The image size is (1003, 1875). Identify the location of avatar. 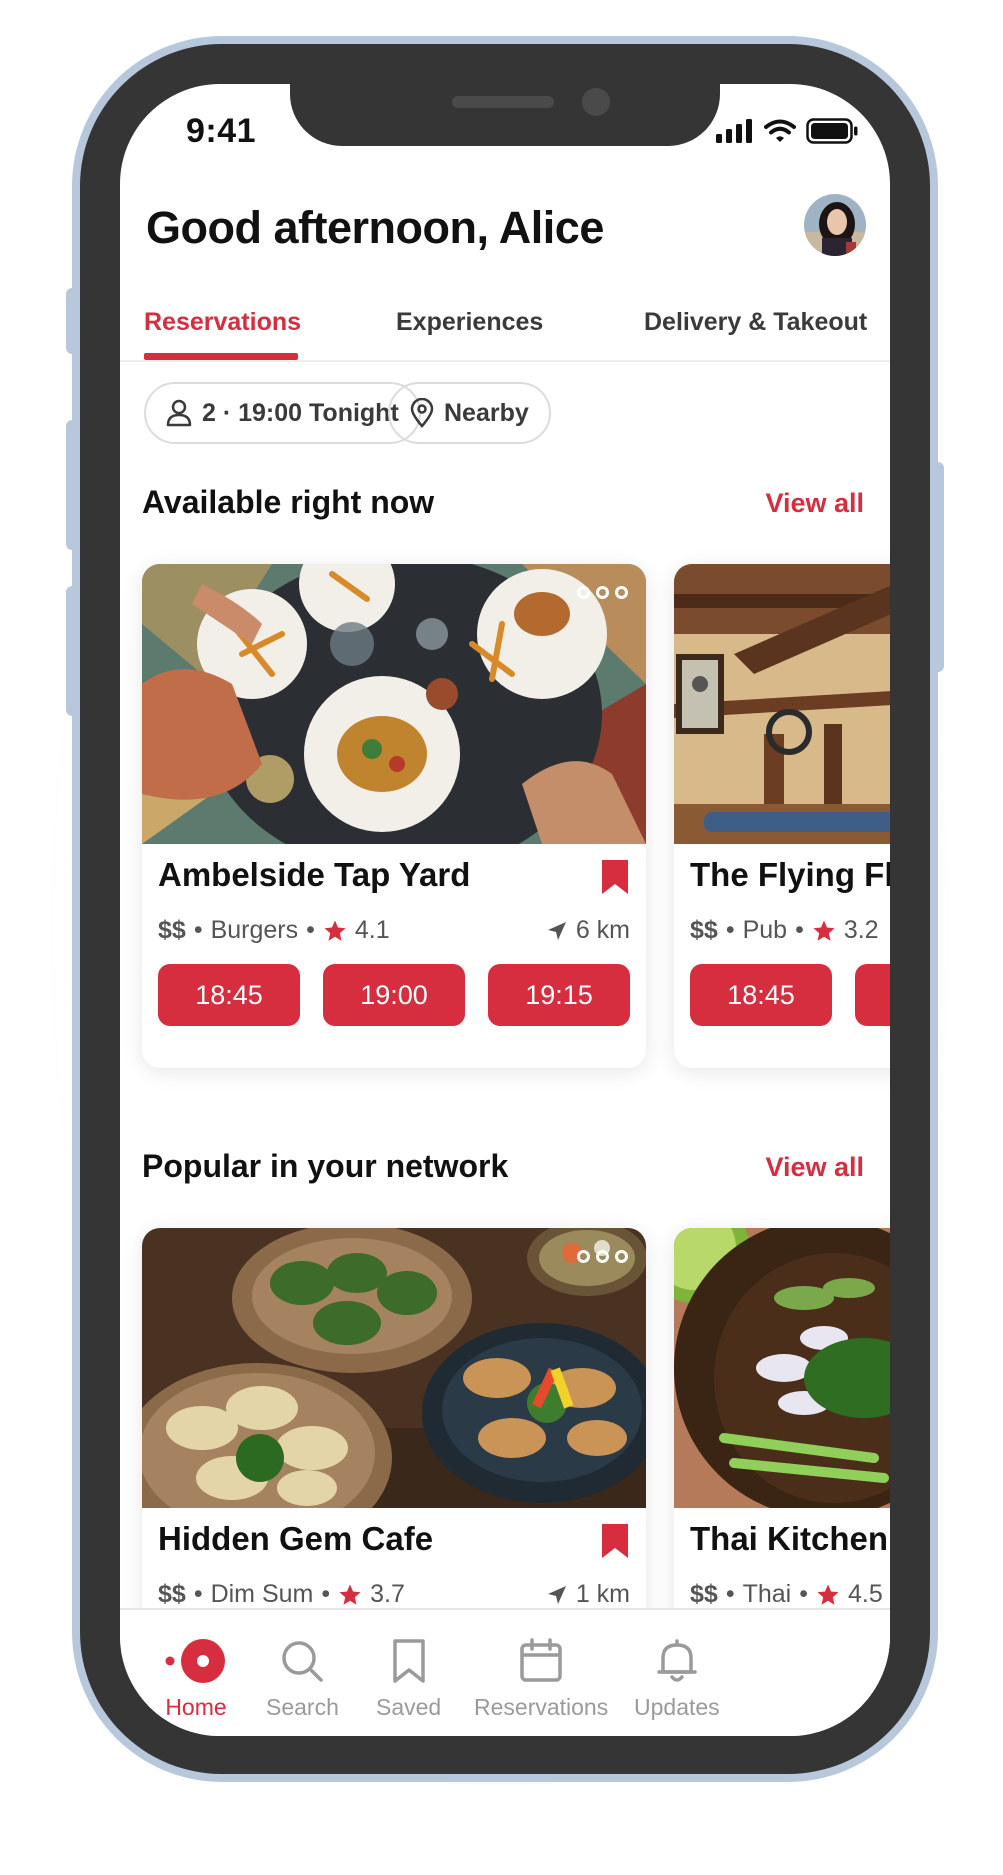
(835, 225).